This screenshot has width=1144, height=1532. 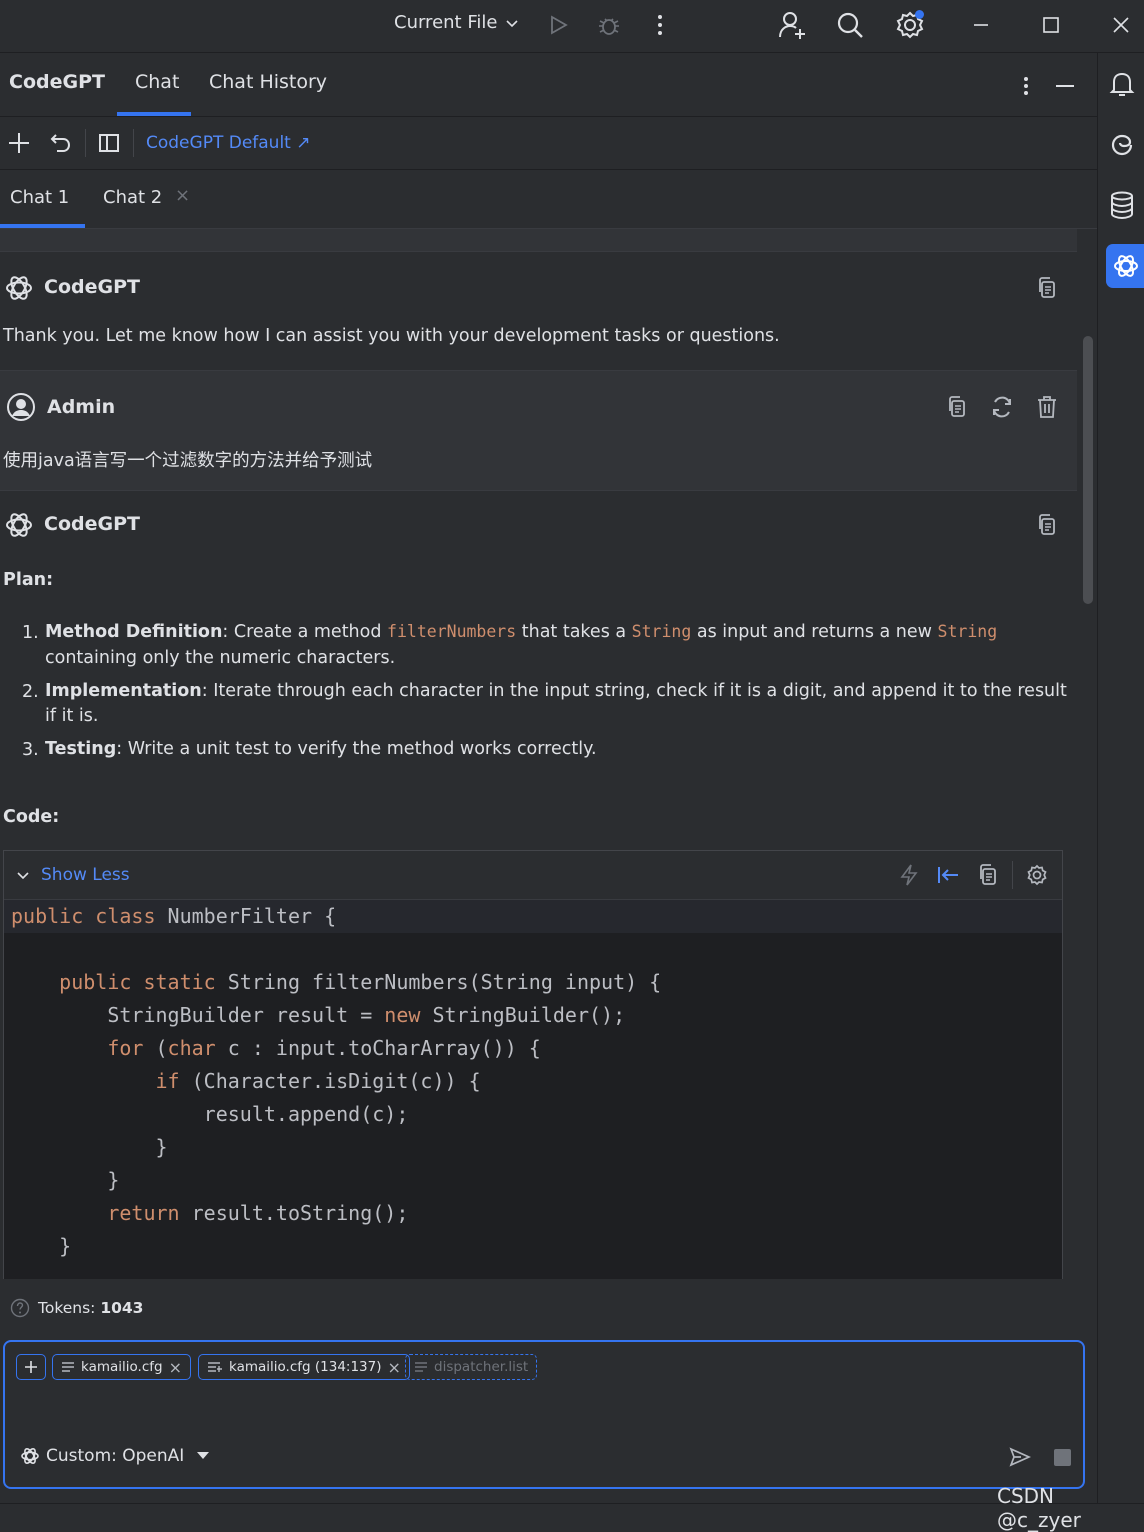 What do you see at coordinates (548, 85) in the screenshot?
I see `tool-window-header: CodeGPT Chat Chat History` at bounding box center [548, 85].